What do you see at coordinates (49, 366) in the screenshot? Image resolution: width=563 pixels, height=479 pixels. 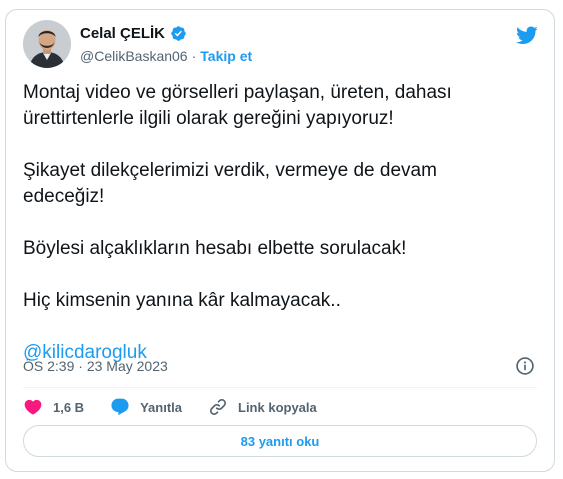 I see `tweet-time: ÖS 2:39` at bounding box center [49, 366].